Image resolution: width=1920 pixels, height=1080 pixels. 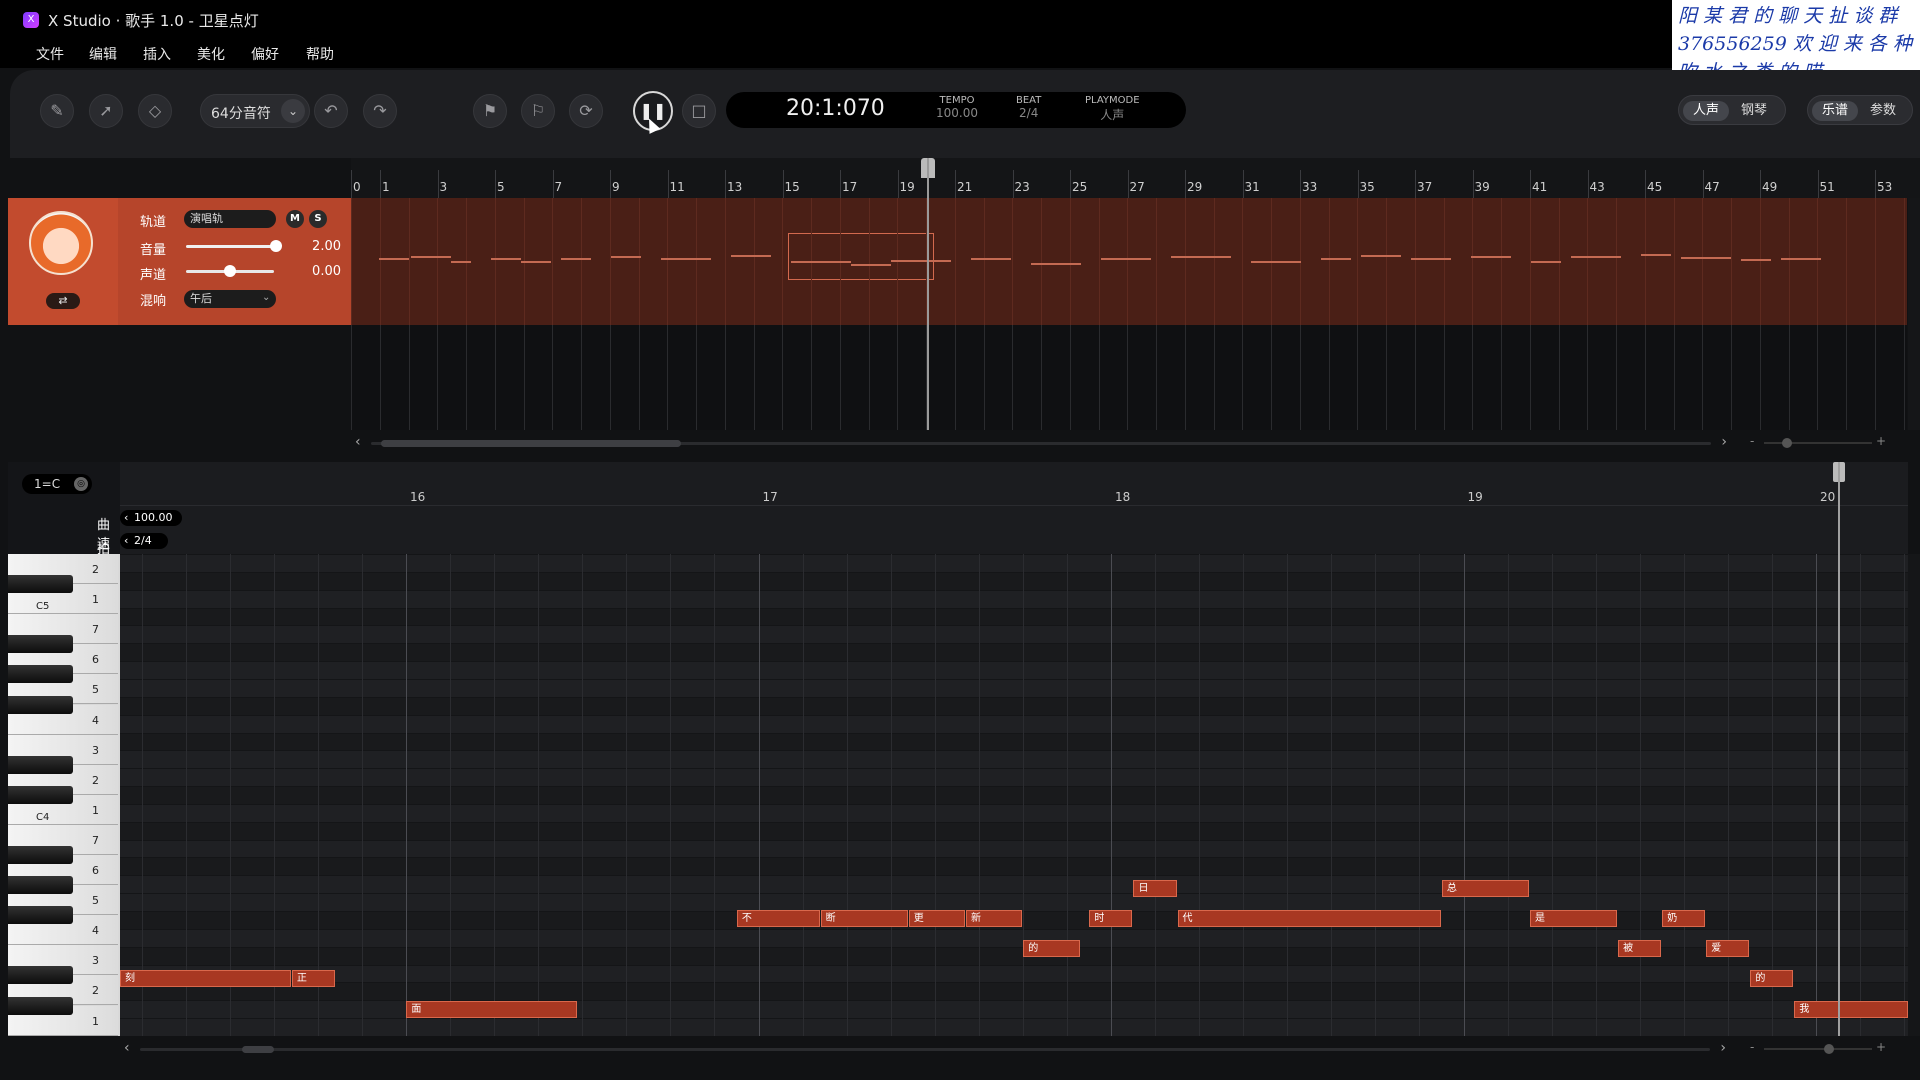 I want to click on note: 正, so click(x=313, y=979).